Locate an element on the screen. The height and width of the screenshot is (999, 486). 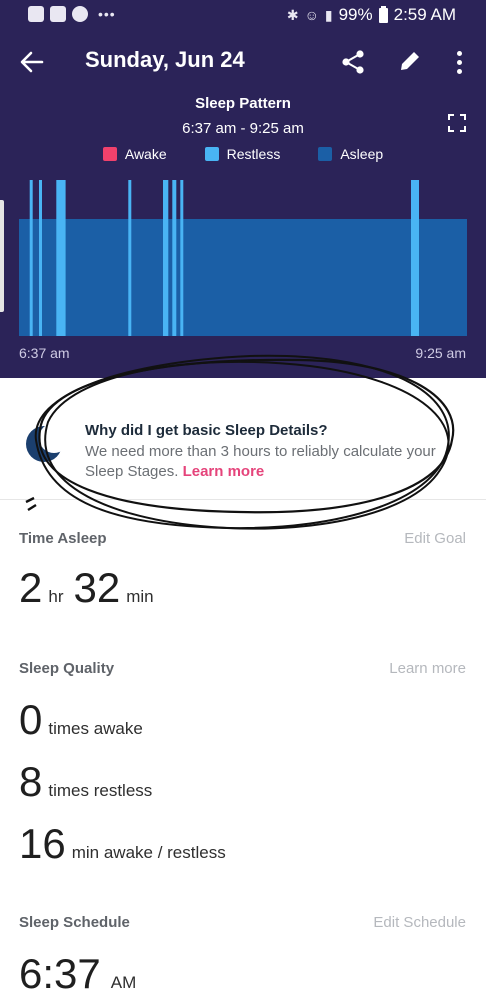
minutes-value: 32 is located at coordinates (97, 587).